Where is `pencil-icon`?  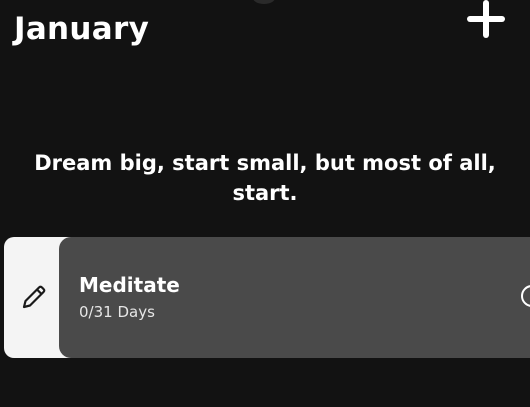 pencil-icon is located at coordinates (34, 297).